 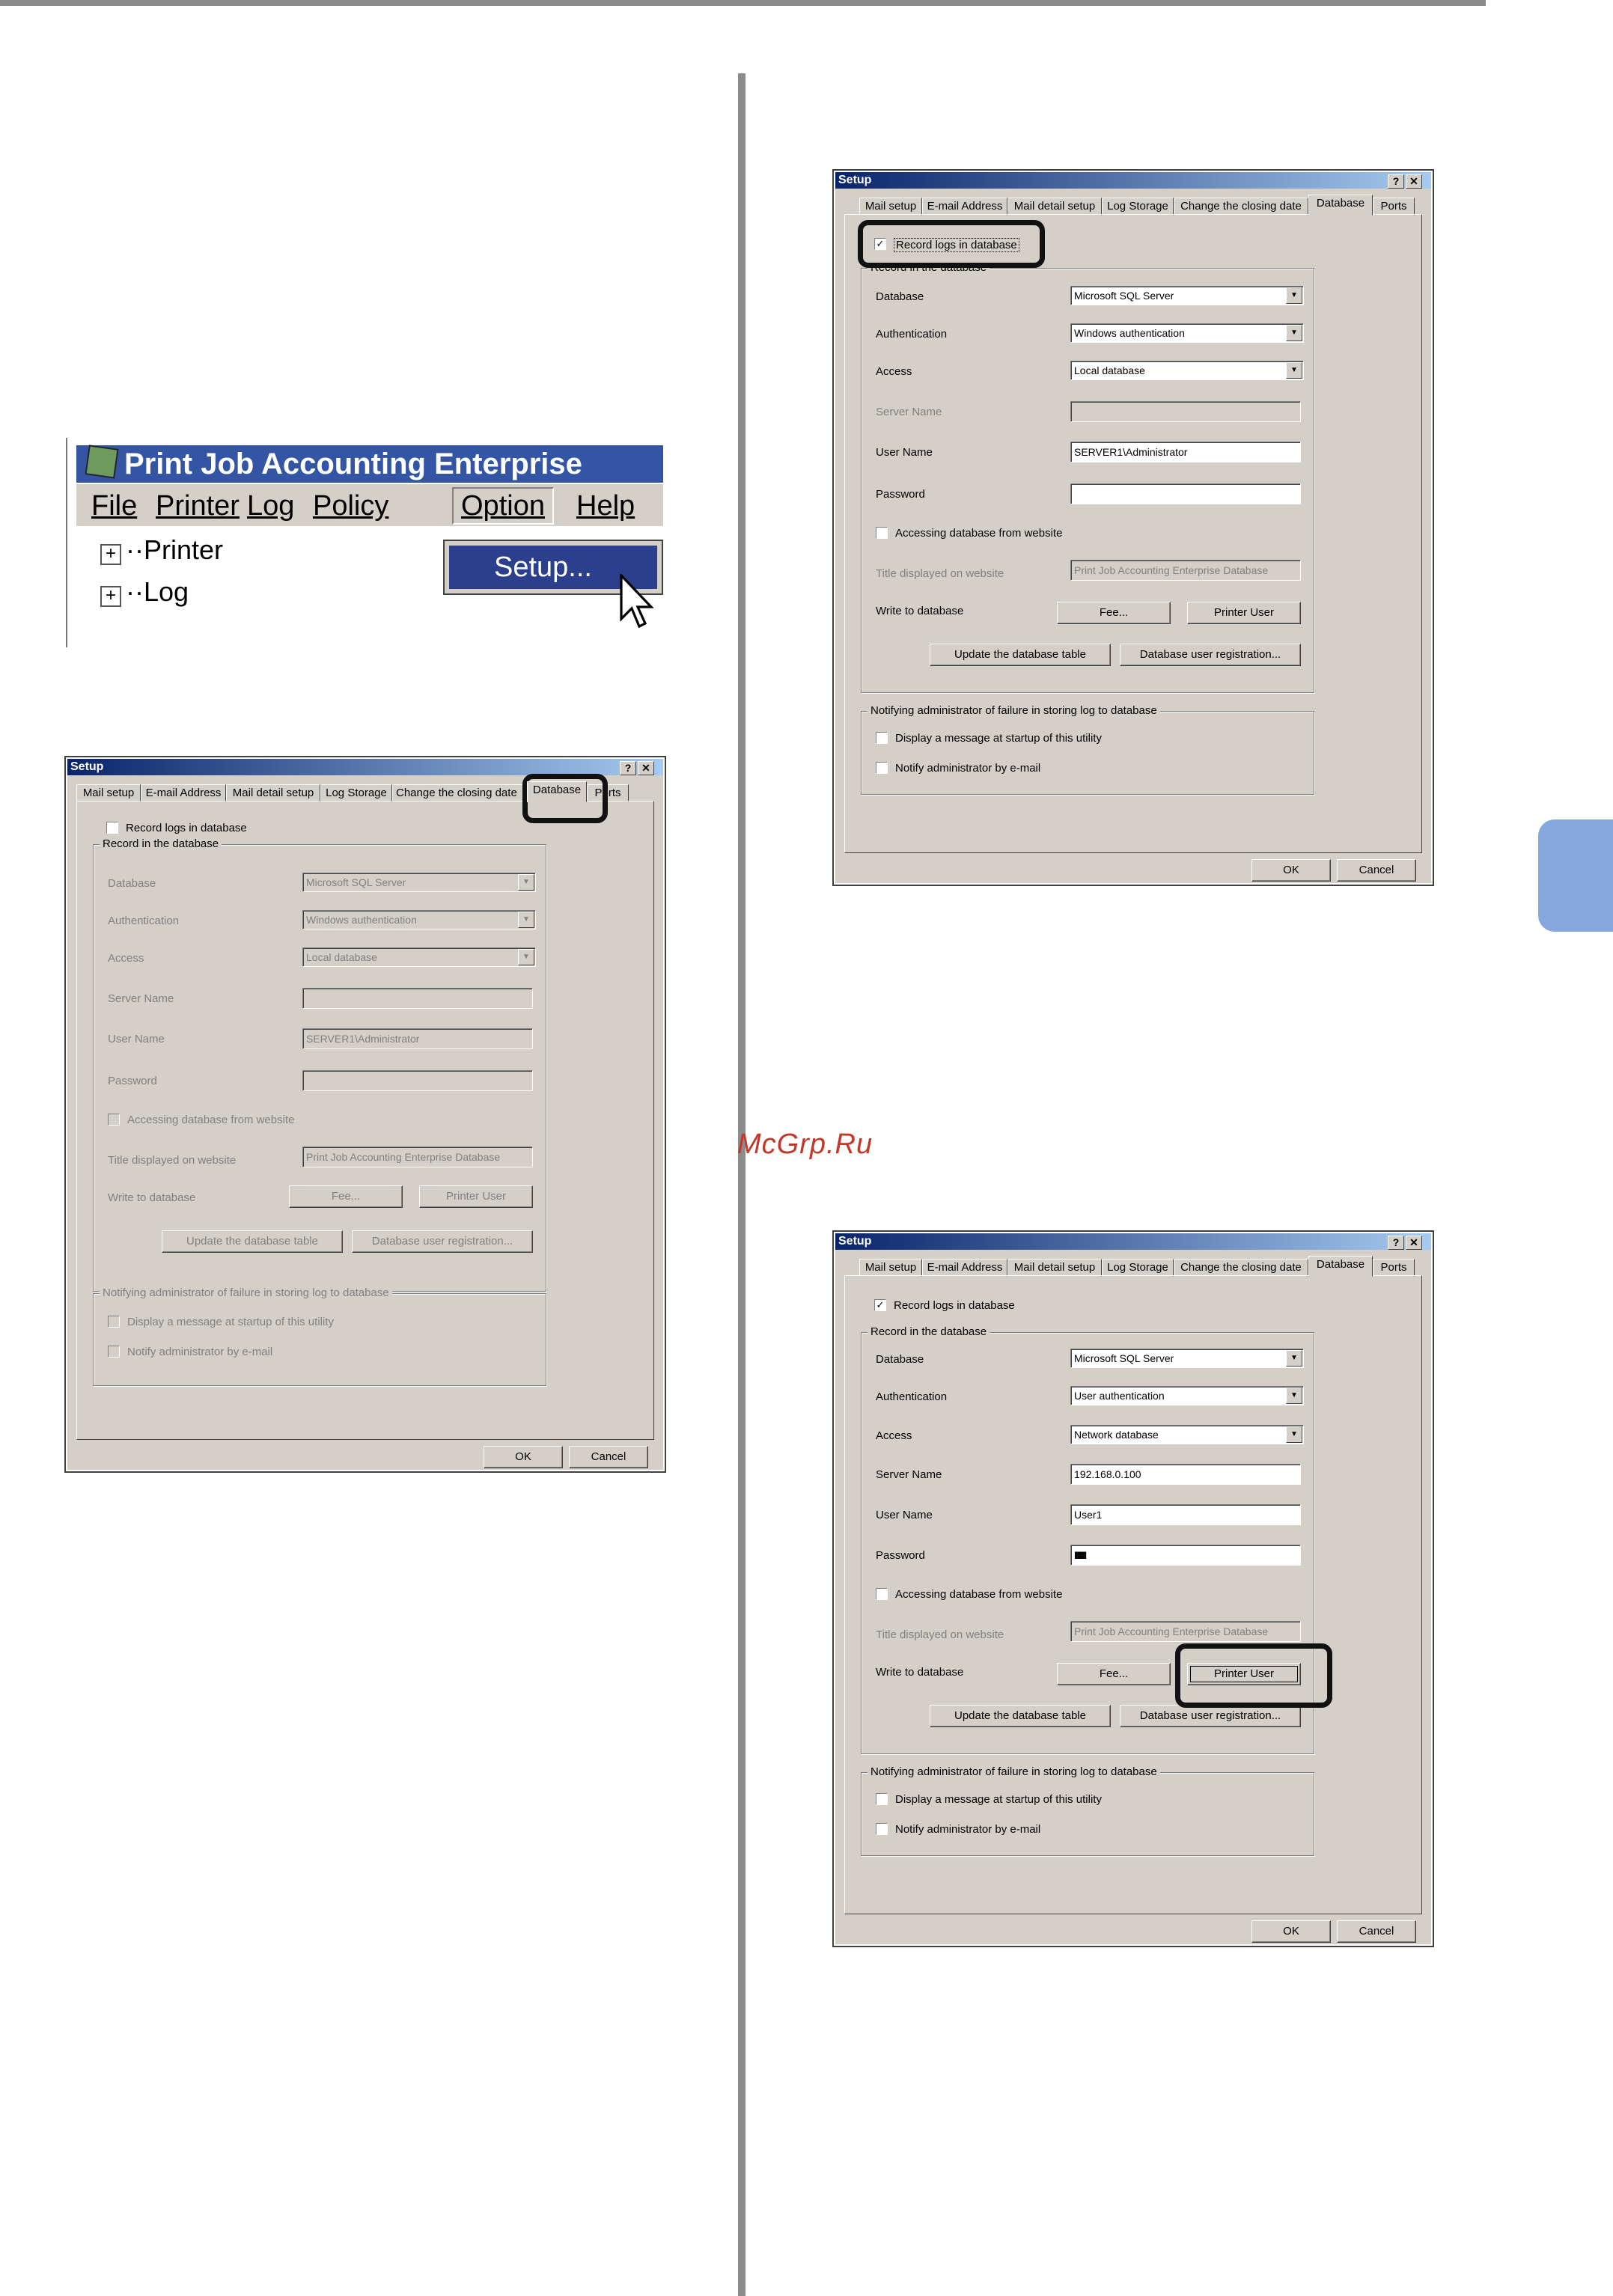 What do you see at coordinates (1185, 1474) in the screenshot?
I see `server-name-field: 192.168.0.100` at bounding box center [1185, 1474].